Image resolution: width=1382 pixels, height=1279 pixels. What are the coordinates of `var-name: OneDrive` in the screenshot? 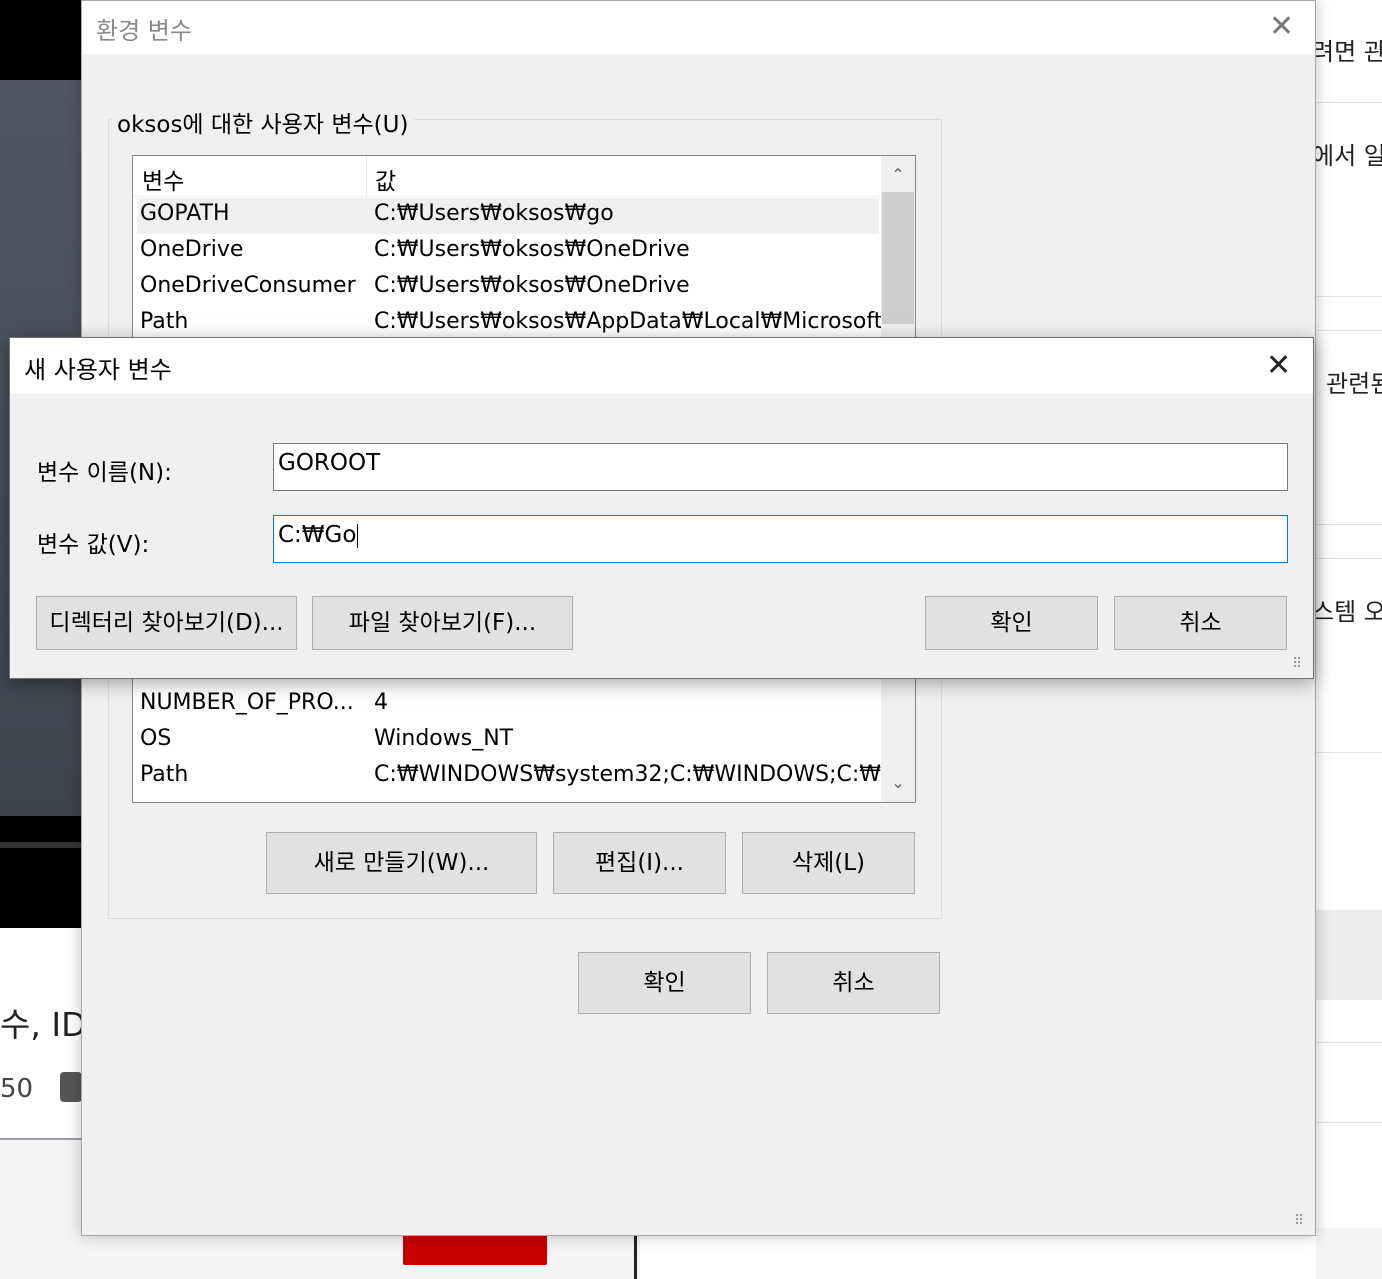 It's located at (192, 249).